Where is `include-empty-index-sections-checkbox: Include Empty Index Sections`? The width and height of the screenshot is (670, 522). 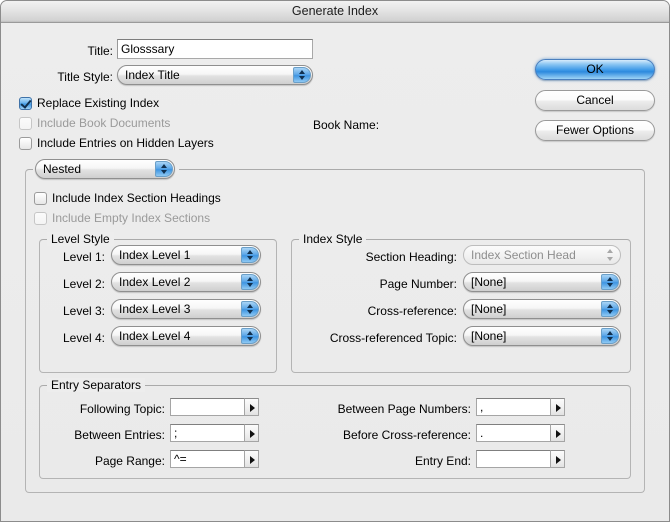 include-empty-index-sections-checkbox: Include Empty Index Sections is located at coordinates (122, 218).